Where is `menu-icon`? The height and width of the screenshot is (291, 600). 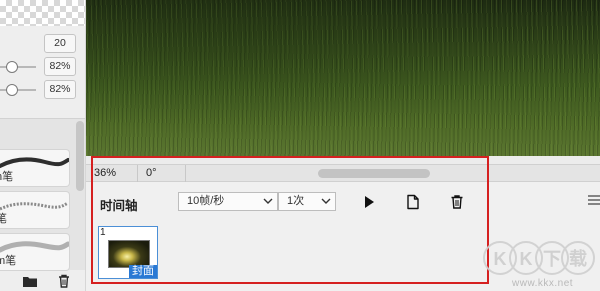 menu-icon is located at coordinates (594, 200).